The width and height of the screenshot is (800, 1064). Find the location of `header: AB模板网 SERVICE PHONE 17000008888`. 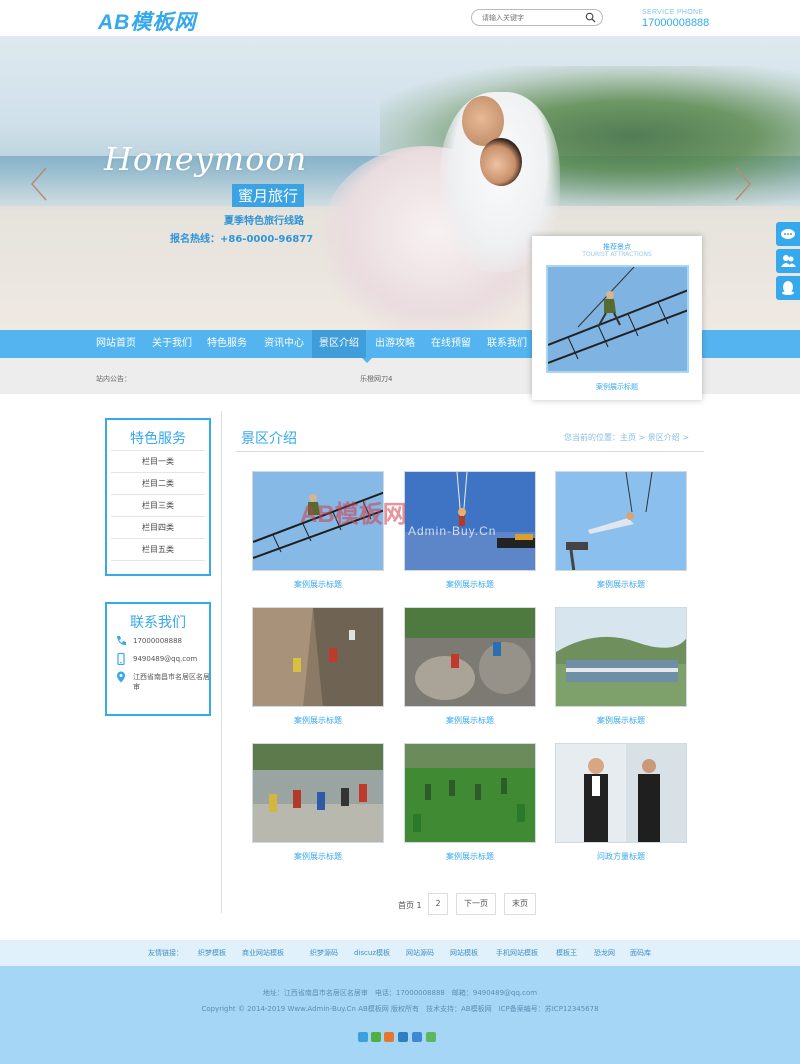

header: AB模板网 SERVICE PHONE 17000008888 is located at coordinates (400, 18).